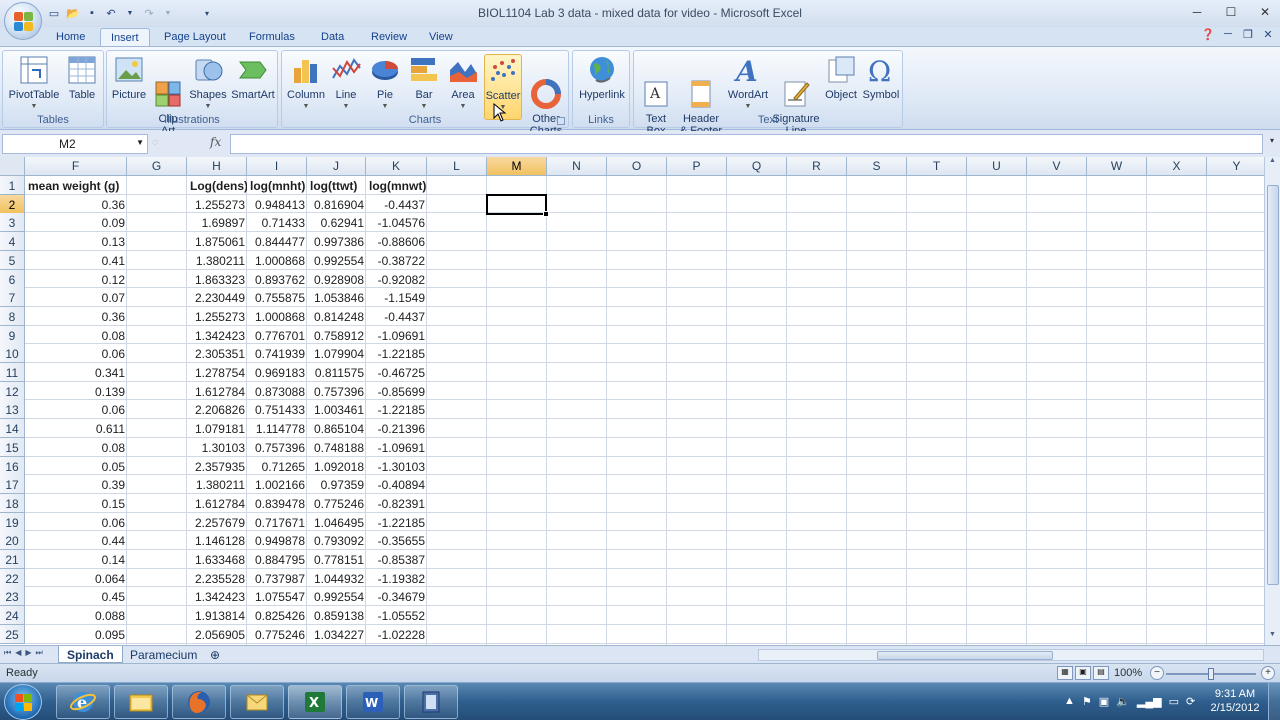 The image size is (1280, 720). What do you see at coordinates (12, 316) in the screenshot?
I see `row-header-8: 8` at bounding box center [12, 316].